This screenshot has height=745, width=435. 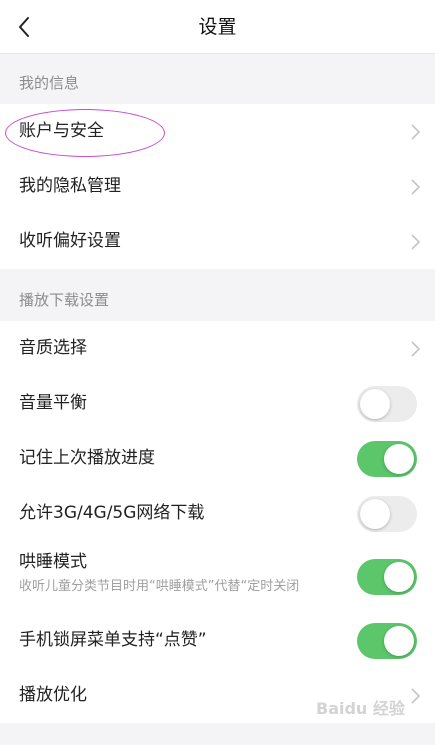 What do you see at coordinates (53, 562) in the screenshot?
I see `row-label: 哄睡模式` at bounding box center [53, 562].